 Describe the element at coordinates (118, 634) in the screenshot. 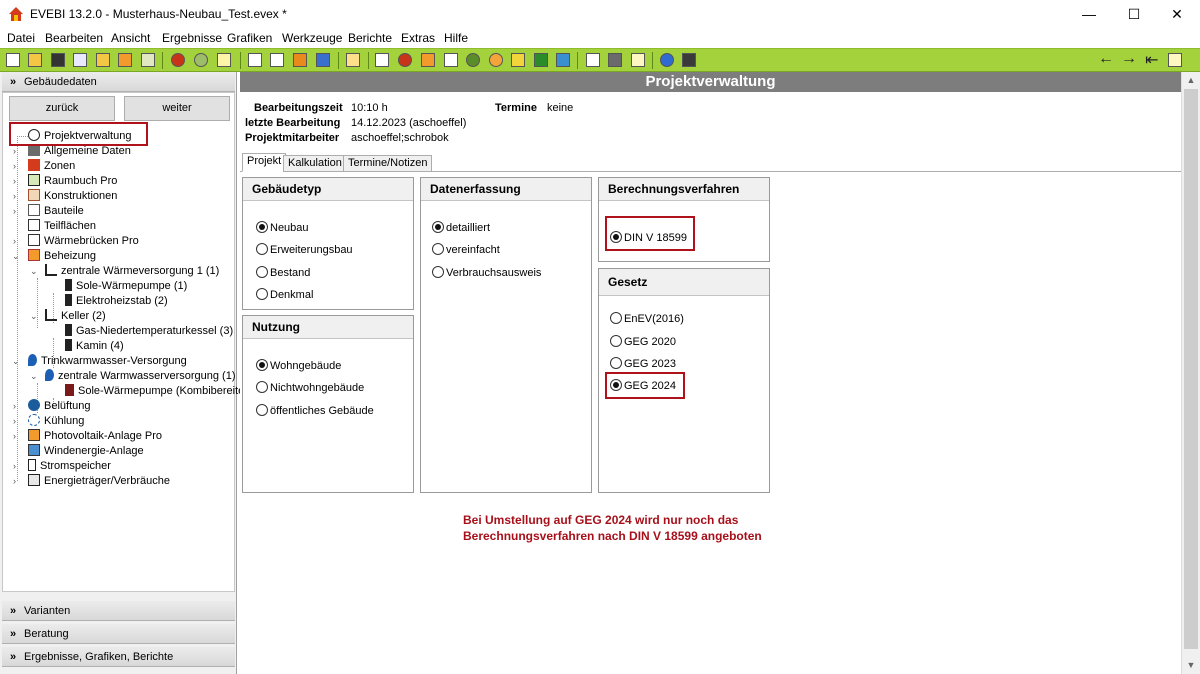

I see `section-beratung: » Beratung` at that location.